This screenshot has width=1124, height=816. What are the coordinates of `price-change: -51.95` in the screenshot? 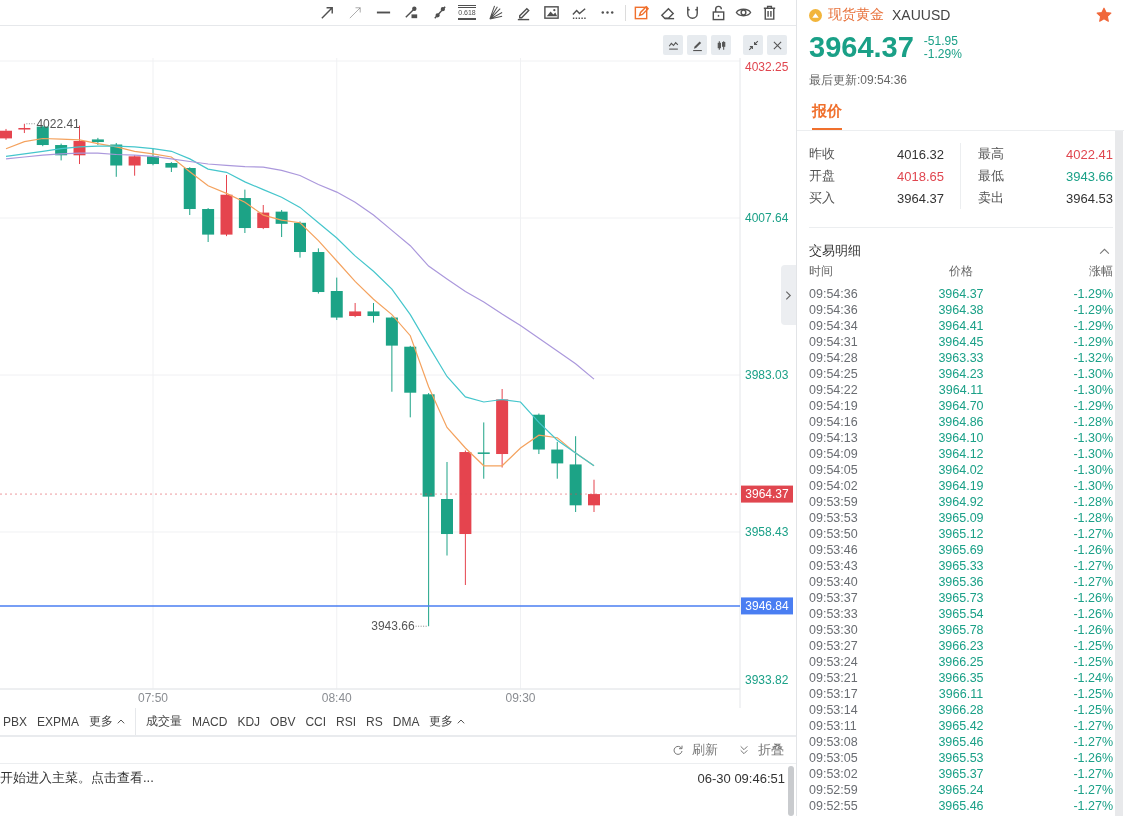 It's located at (941, 41).